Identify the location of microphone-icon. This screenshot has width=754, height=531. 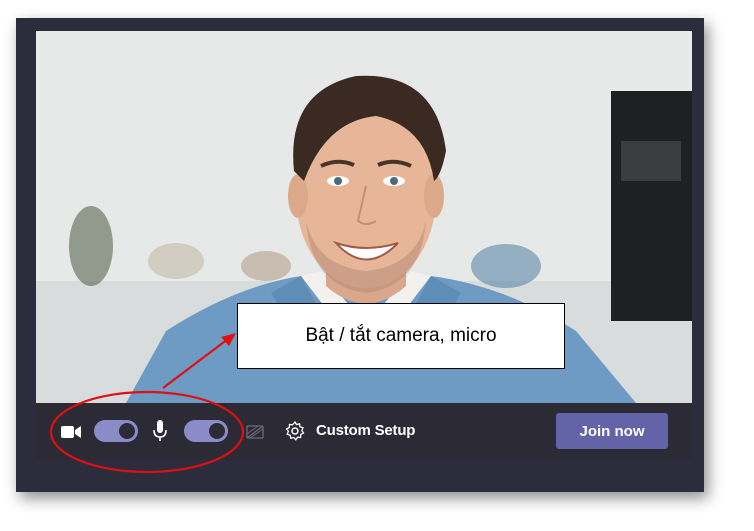
(160, 431).